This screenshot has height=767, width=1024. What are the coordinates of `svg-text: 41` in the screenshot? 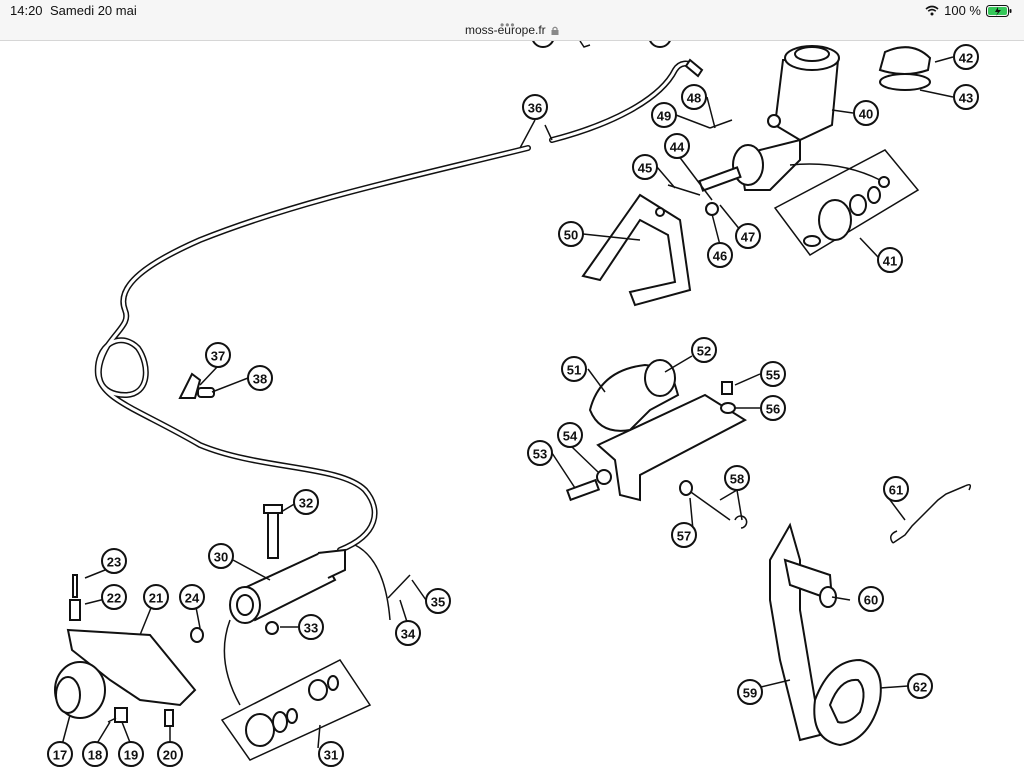 It's located at (890, 261).